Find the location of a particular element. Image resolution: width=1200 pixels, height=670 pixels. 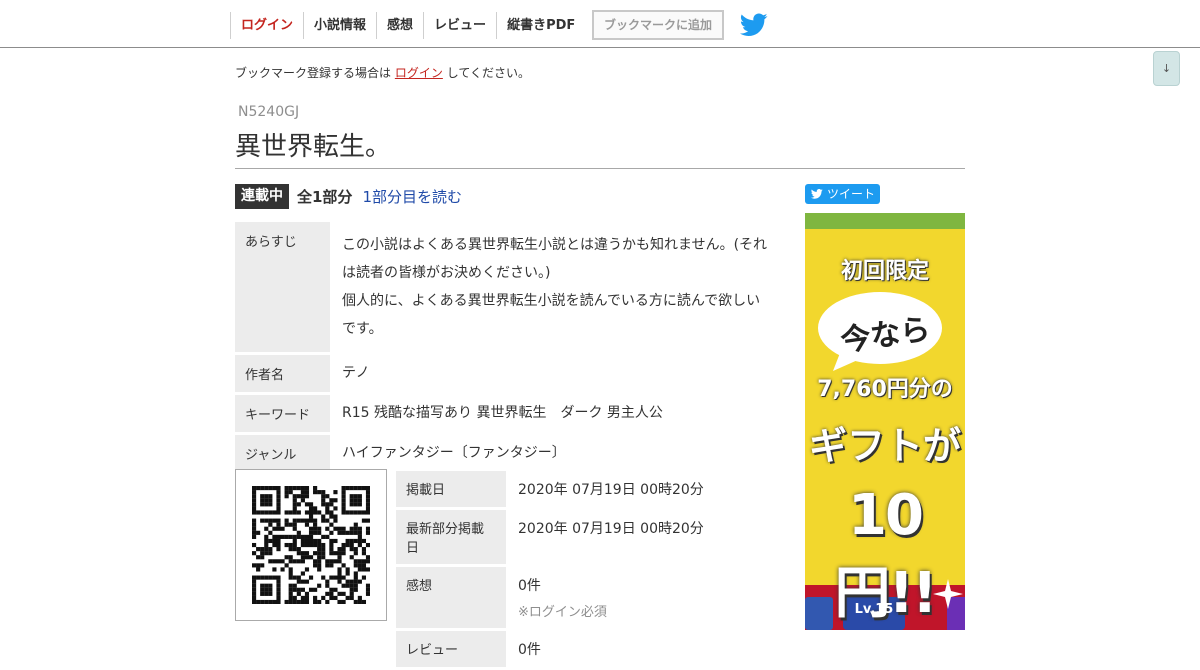

nav-review-link: レビュー is located at coordinates (459, 25).